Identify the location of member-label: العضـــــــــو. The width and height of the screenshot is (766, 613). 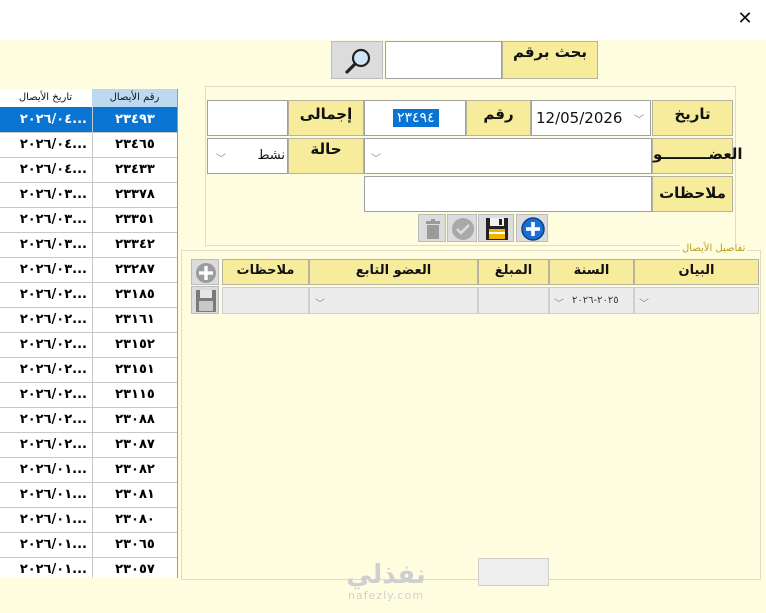
(697, 156).